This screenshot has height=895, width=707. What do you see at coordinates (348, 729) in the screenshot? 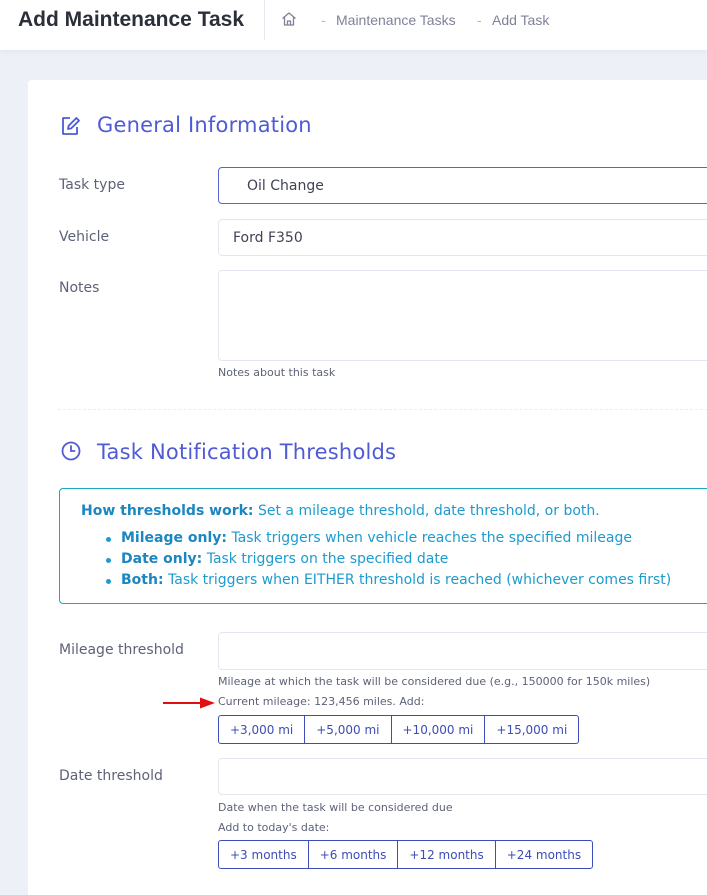
I see `add-5000-mi-button: +5,000 mi` at bounding box center [348, 729].